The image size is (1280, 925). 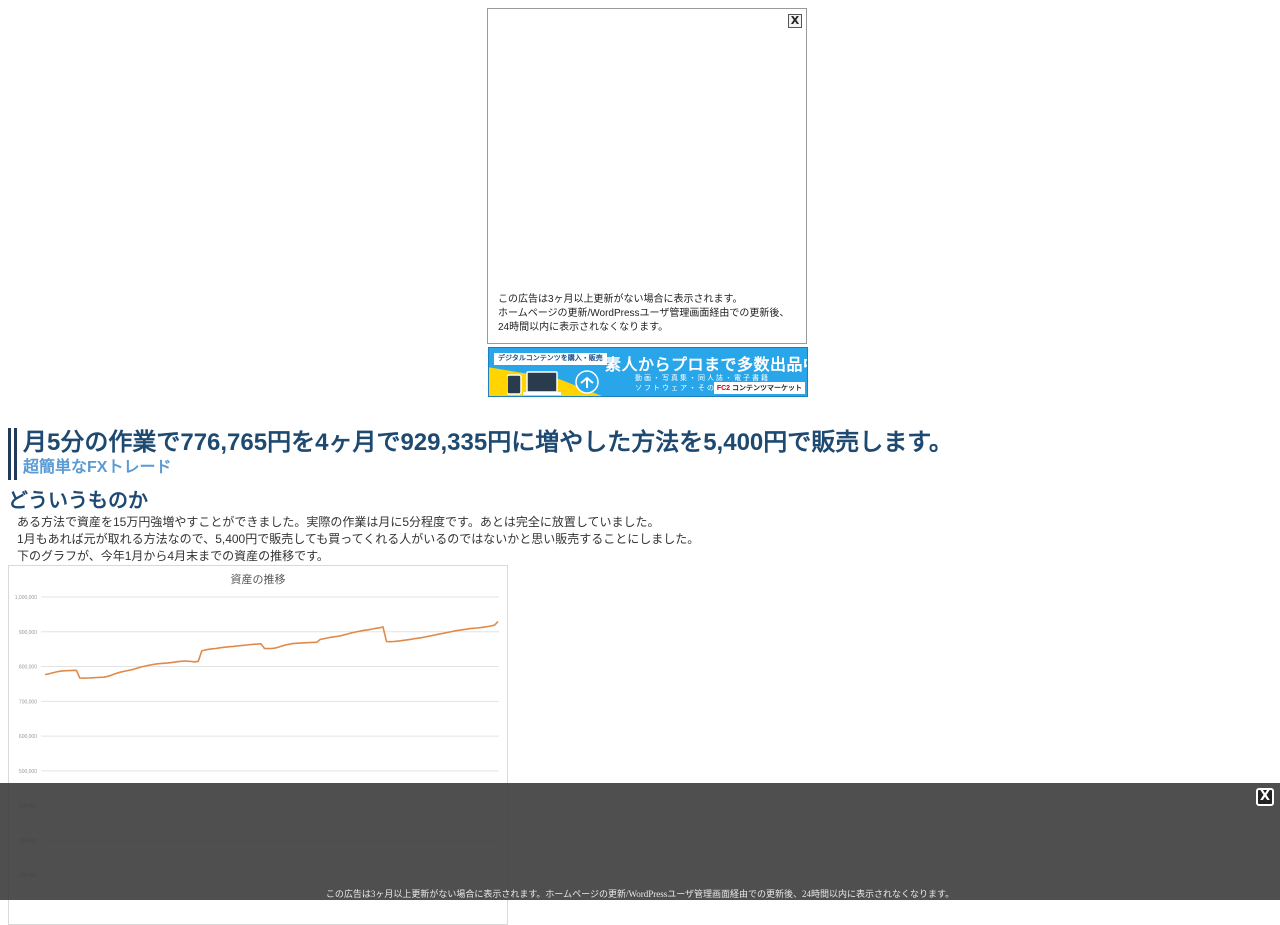 I want to click on banner-headline: 素人からプロまで多数出品中!, so click(x=706, y=365).